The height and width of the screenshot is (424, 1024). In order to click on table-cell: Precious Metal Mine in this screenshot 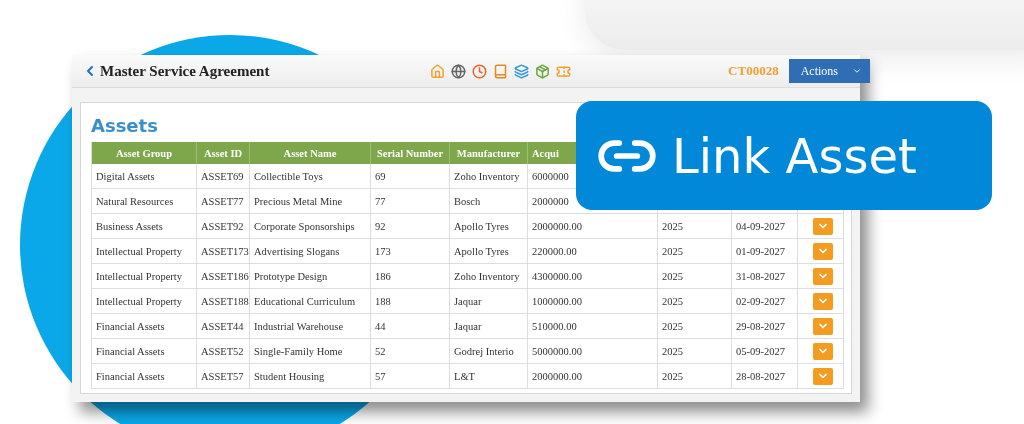, I will do `click(310, 201)`.